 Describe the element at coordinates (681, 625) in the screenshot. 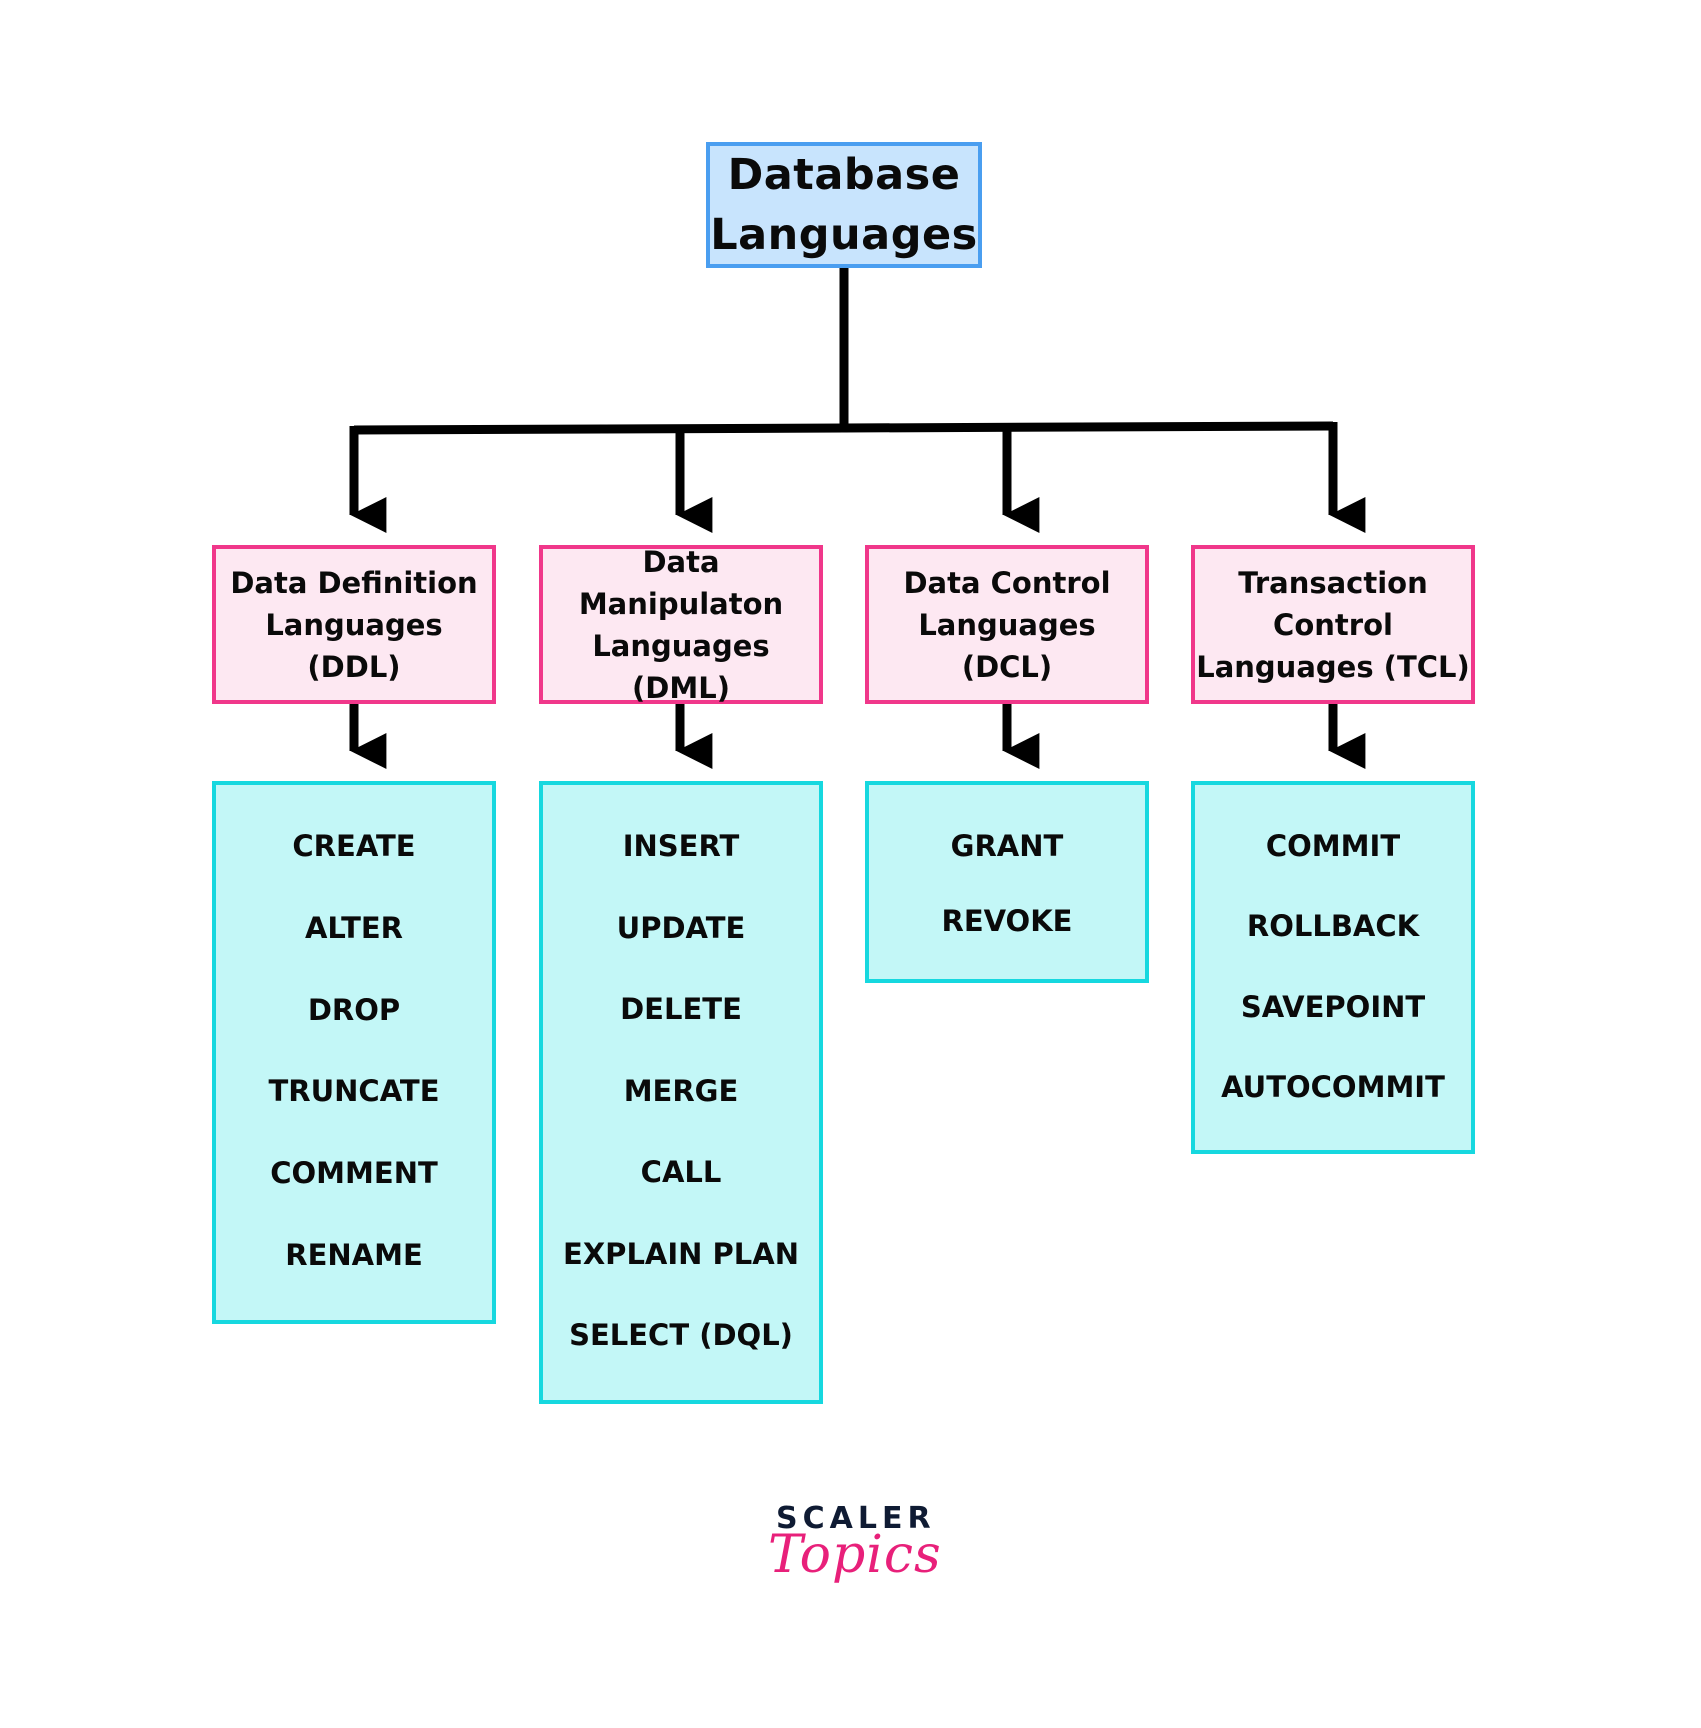

I see `category-node-dml: Data Manipulaton Languages (DML)` at that location.